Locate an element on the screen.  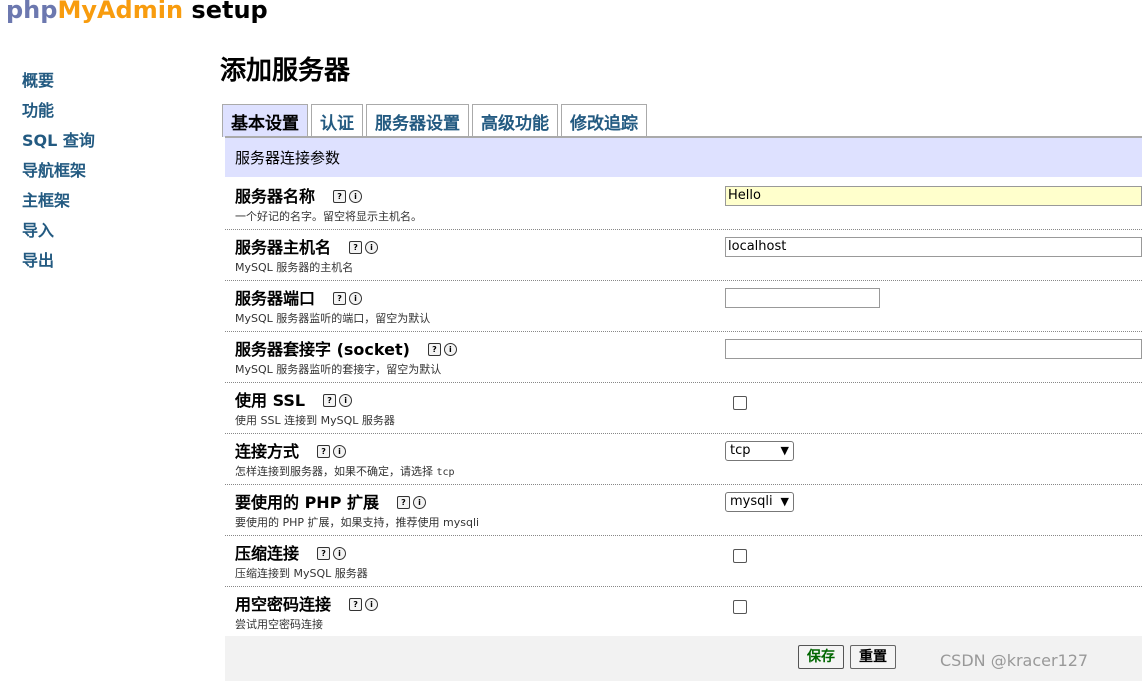
row-nopassword: 用空密码连接? i 尝试用空密码连接 is located at coordinates (683, 612).